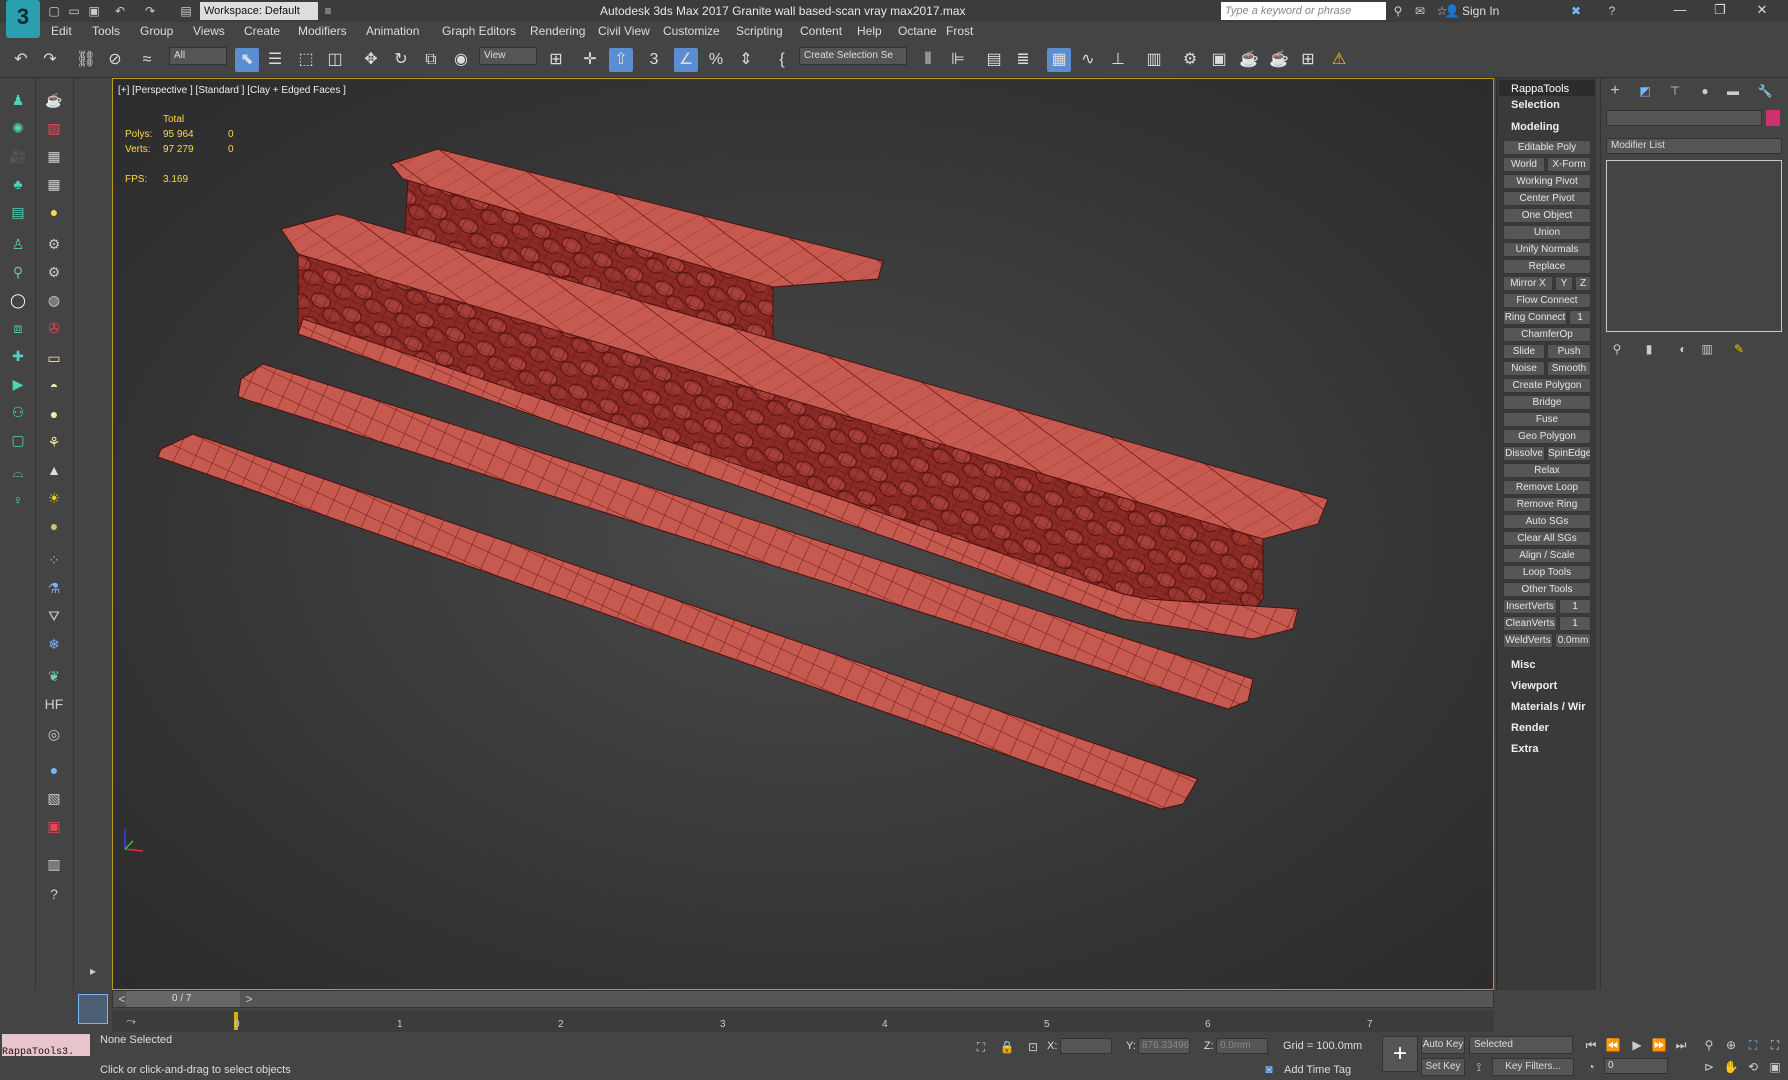  What do you see at coordinates (803, 999) in the screenshot?
I see `time-slider` at bounding box center [803, 999].